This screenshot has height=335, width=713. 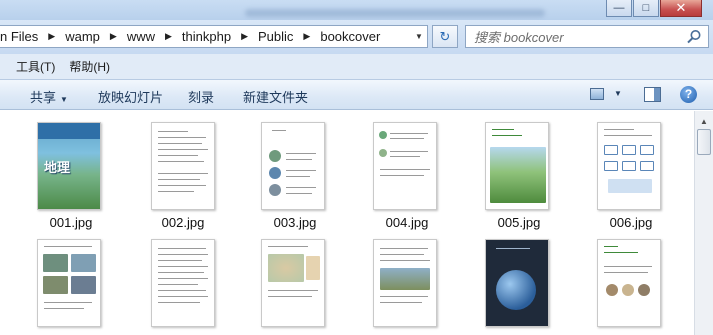 I want to click on menu-tools: 工具(T), so click(x=31, y=66).